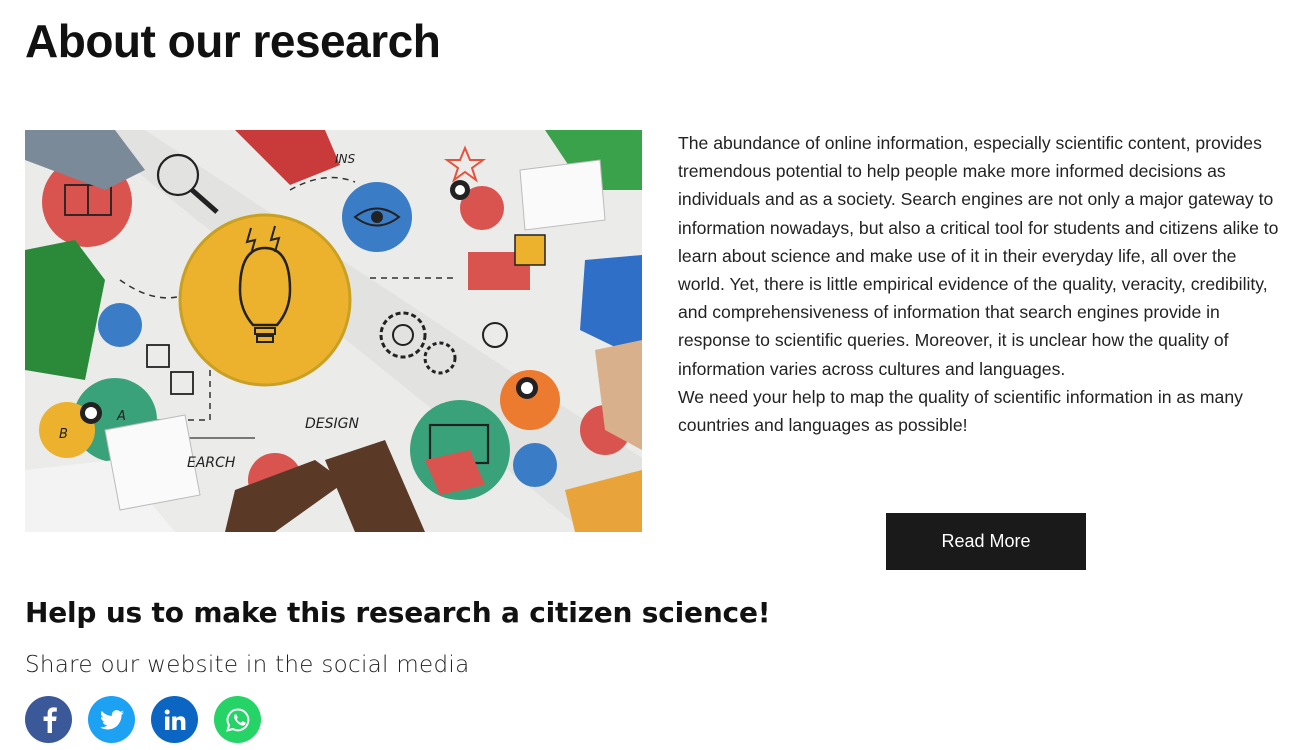 The height and width of the screenshot is (750, 1300). Describe the element at coordinates (332, 424) in the screenshot. I see `design-label: DESIGN` at that location.